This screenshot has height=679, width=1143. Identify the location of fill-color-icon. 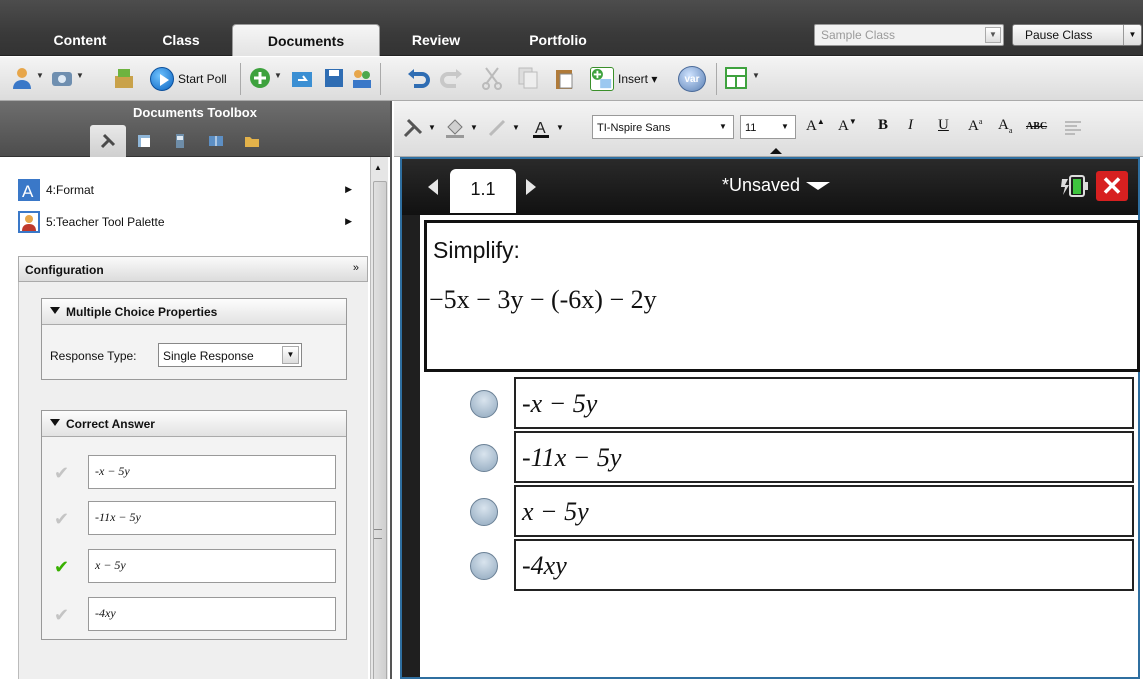
(455, 128).